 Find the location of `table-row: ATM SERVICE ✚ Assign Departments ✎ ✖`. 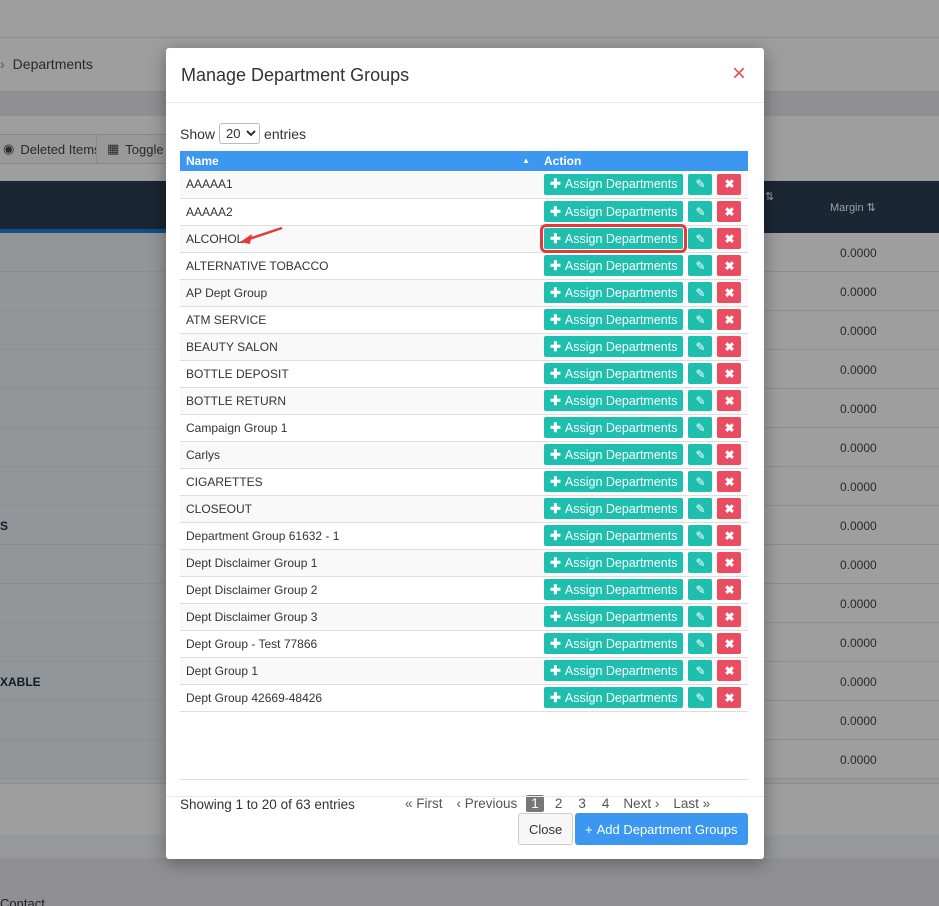

table-row: ATM SERVICE ✚ Assign Departments ✎ ✖ is located at coordinates (464, 320).